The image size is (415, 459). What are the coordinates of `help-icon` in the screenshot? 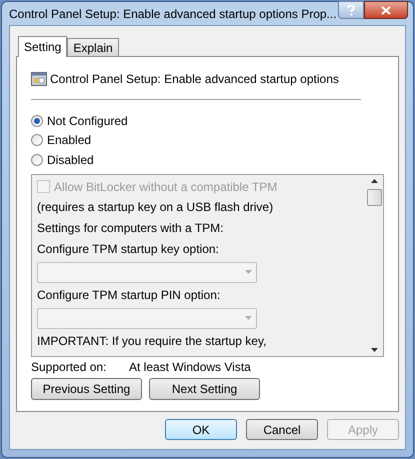 It's located at (351, 10).